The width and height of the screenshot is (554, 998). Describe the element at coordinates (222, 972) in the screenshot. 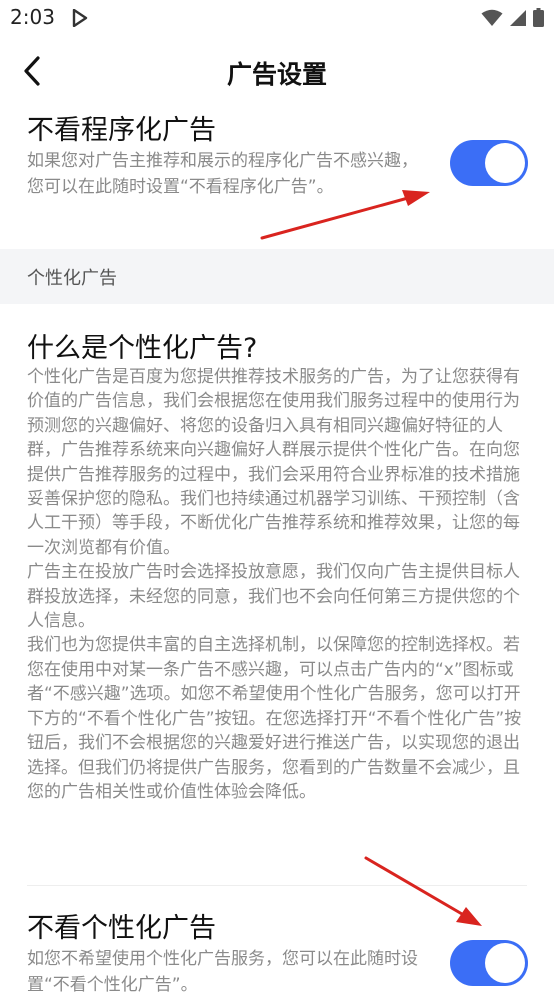

I see `personalized-ads-opt-out-description: 如您不希望使用个性化广告服务，您可以在此随时设置“不看个性化广告”。` at that location.